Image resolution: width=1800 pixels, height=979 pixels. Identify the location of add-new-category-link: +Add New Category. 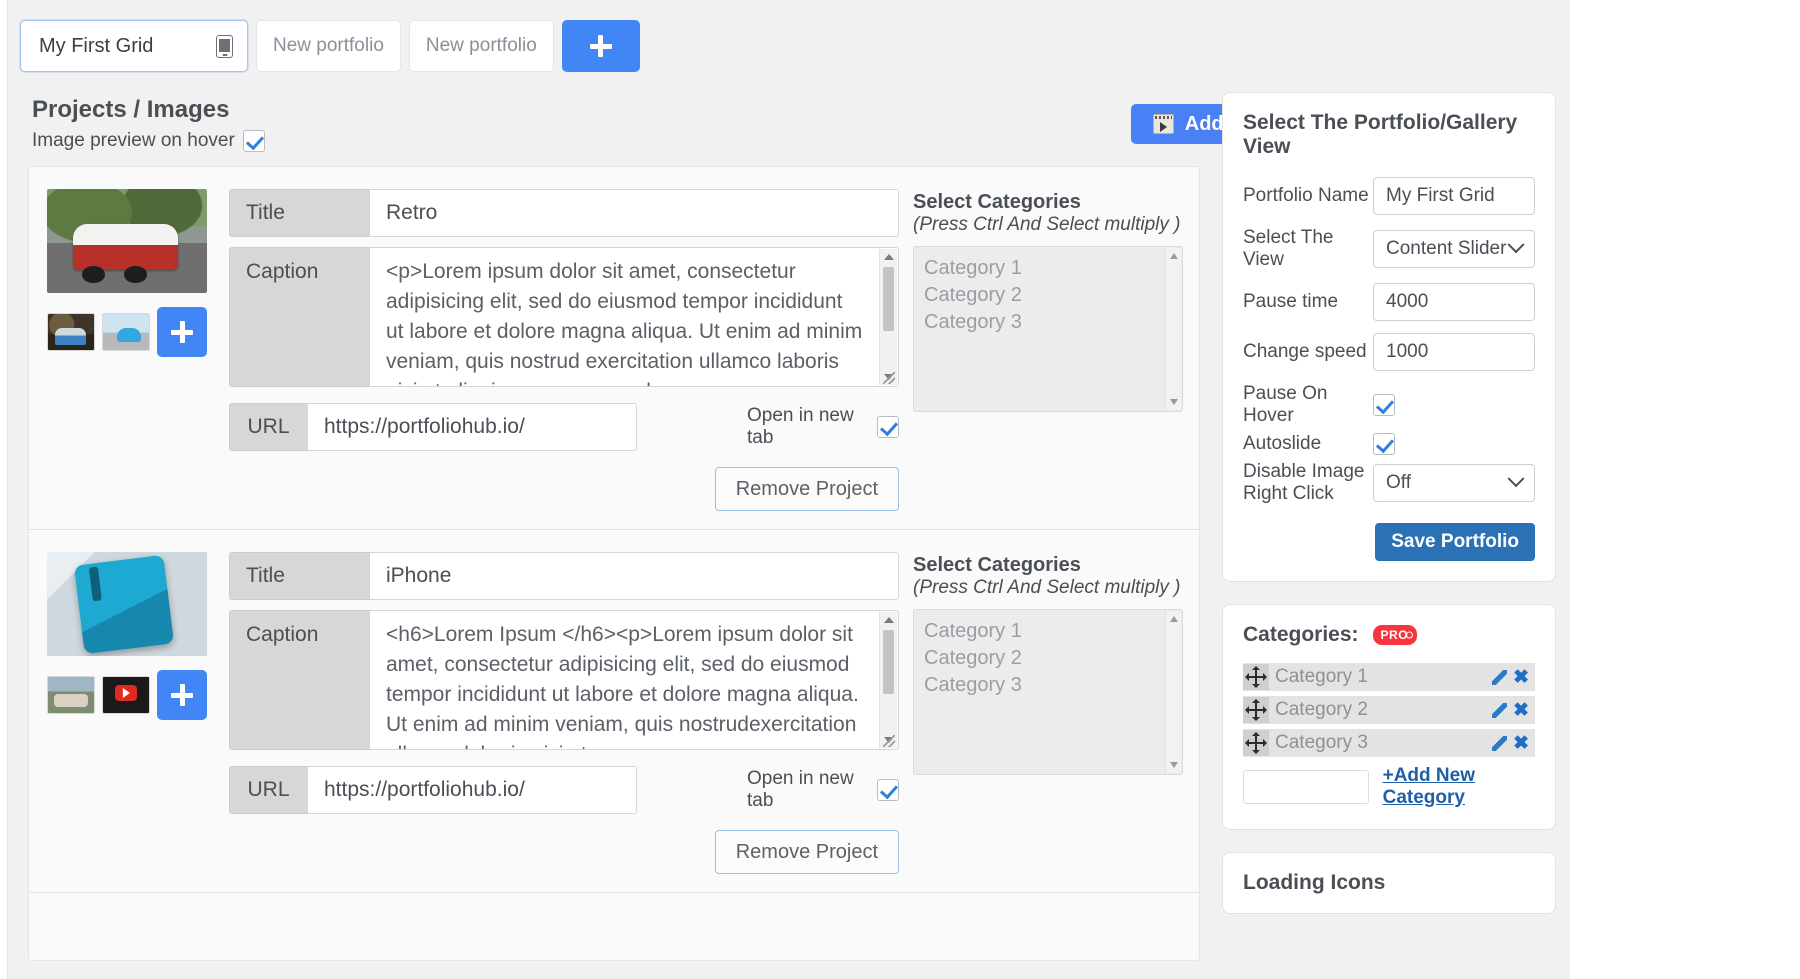
(1459, 787).